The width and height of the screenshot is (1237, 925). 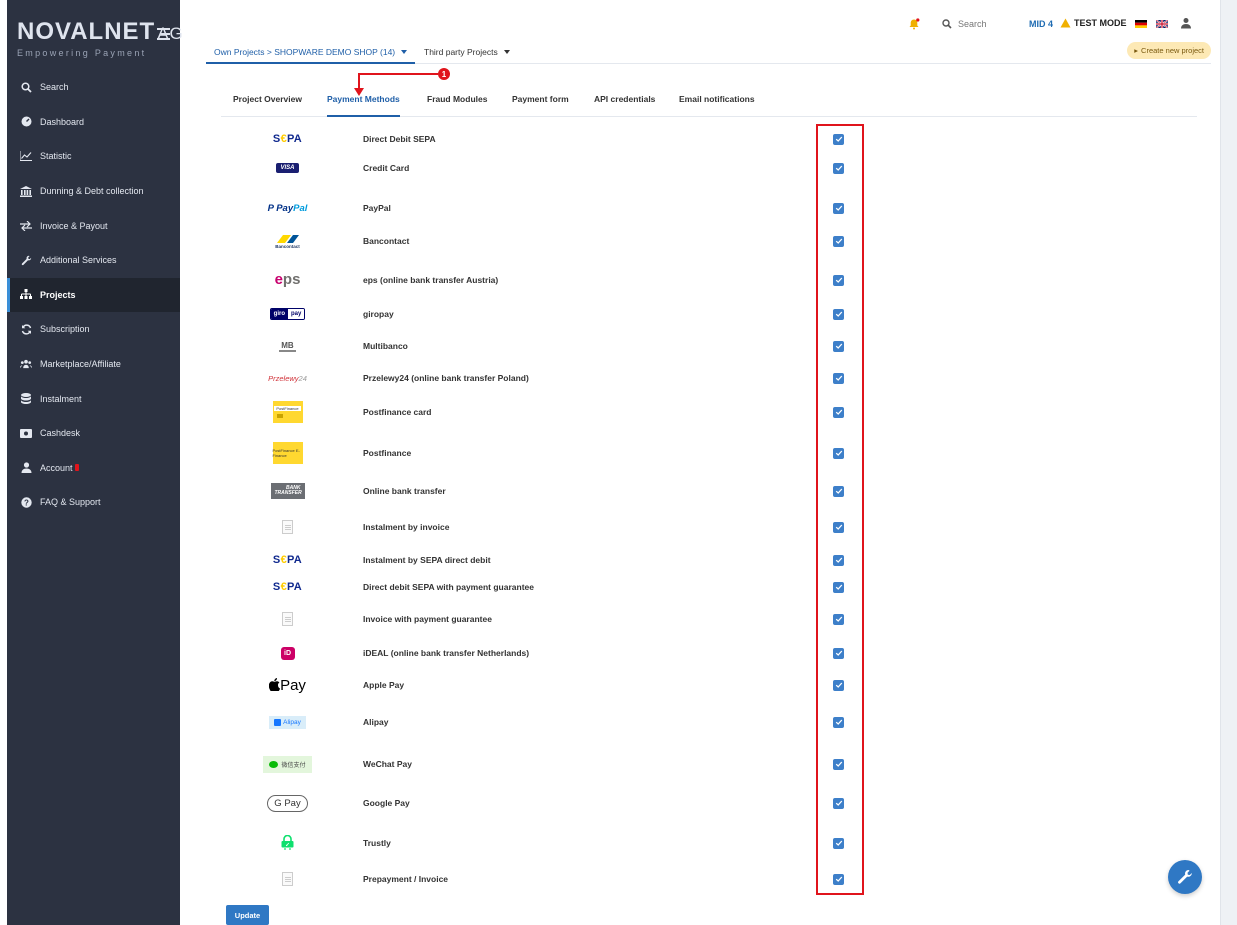 I want to click on payment-method-logo: ✓, so click(x=287, y=843).